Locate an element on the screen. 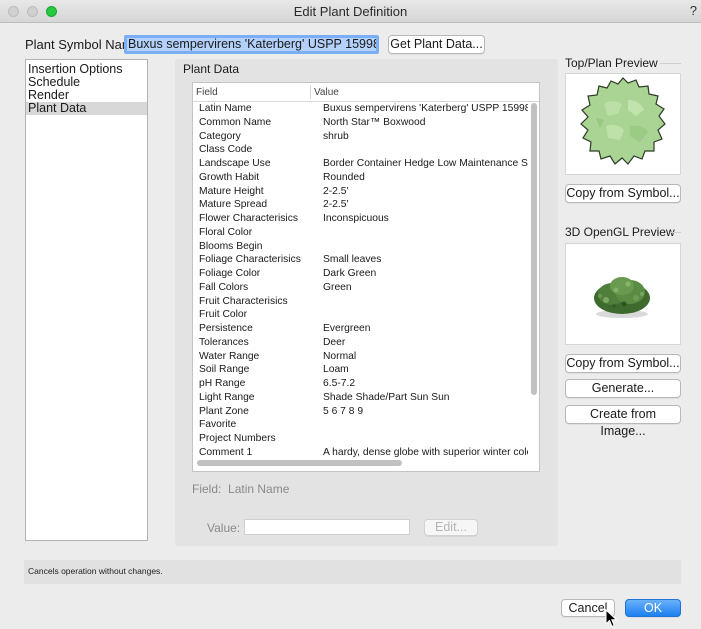 This screenshot has height=629, width=701. table-row: Blooms Begin is located at coordinates (361, 247).